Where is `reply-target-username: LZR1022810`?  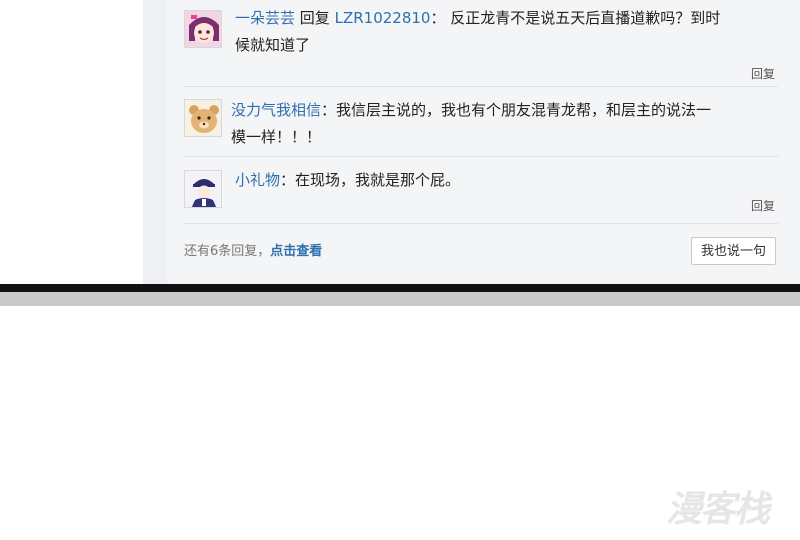 reply-target-username: LZR1022810 is located at coordinates (383, 18).